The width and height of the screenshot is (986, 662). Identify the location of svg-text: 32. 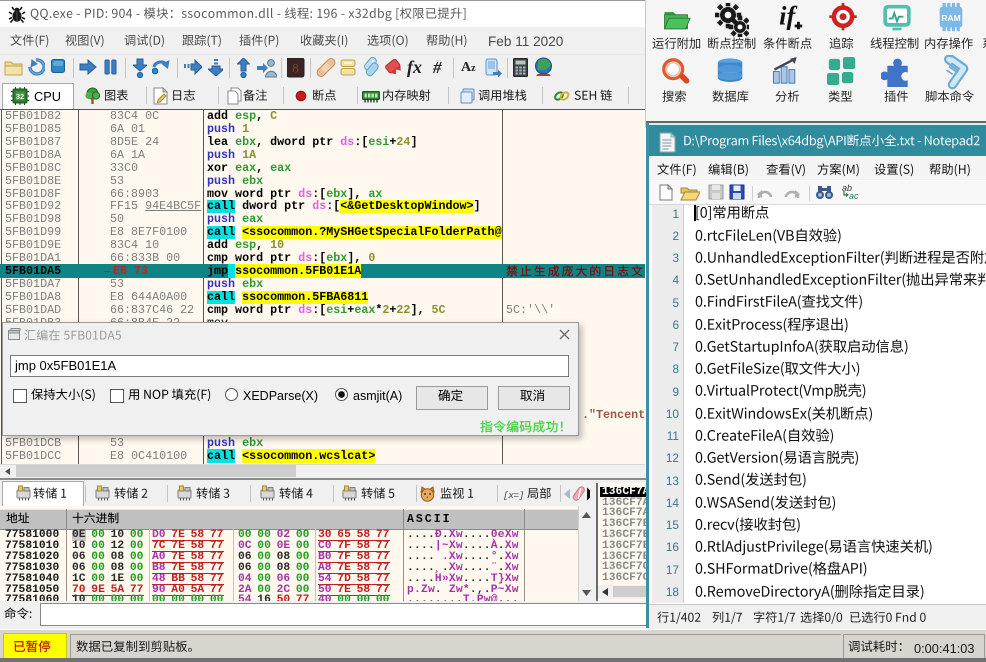
(20, 96).